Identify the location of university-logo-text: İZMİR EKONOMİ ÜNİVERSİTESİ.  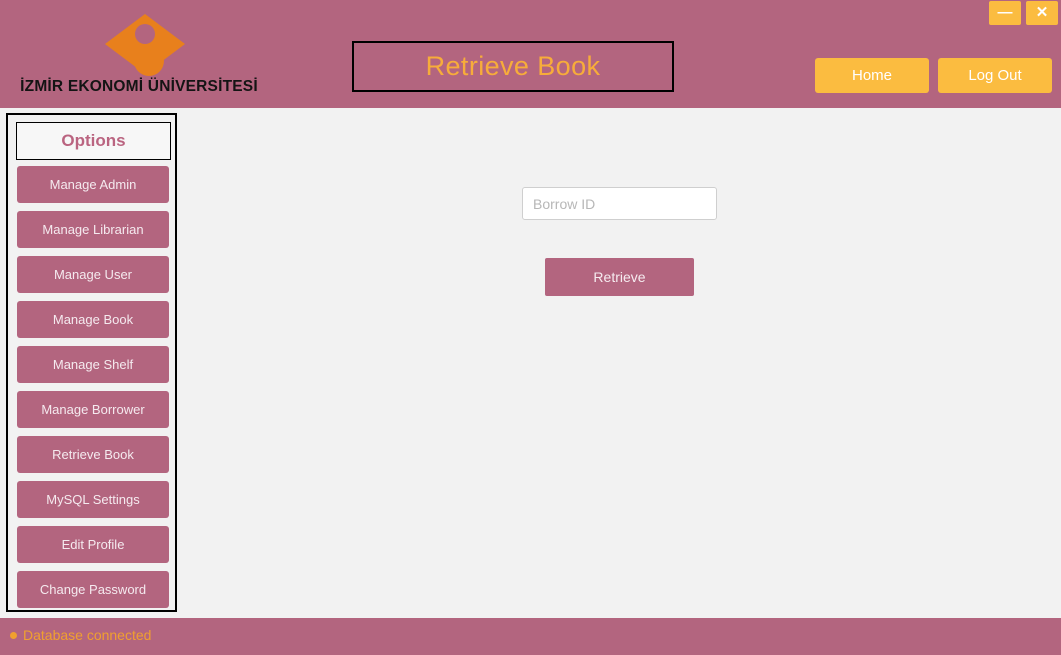
(139, 86).